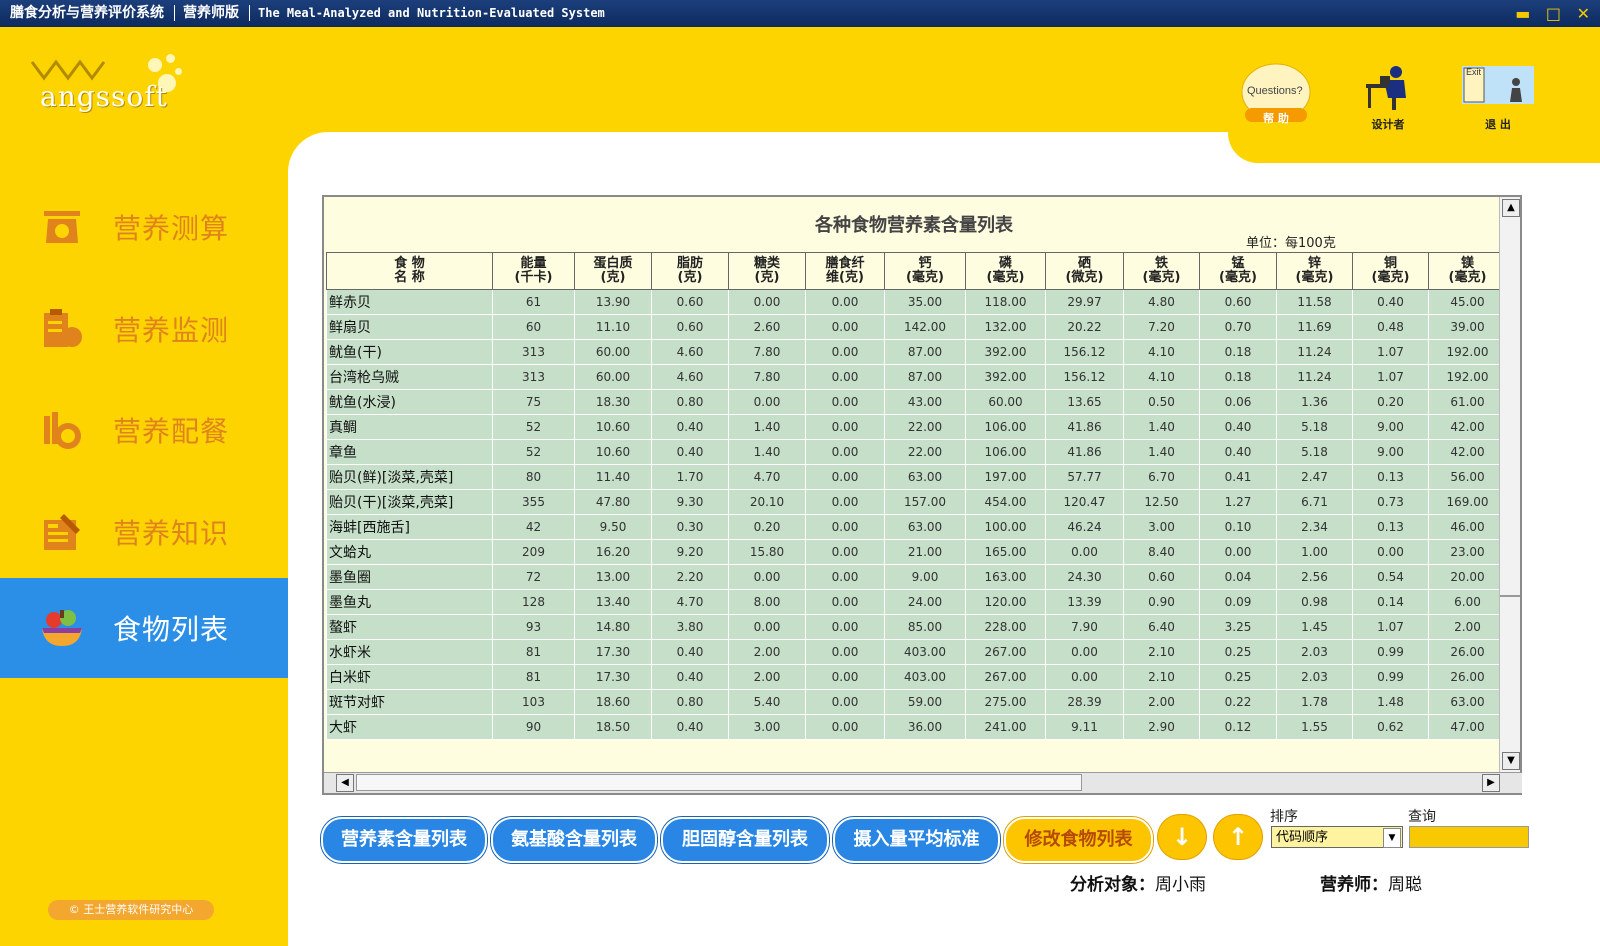 The width and height of the screenshot is (1600, 946). I want to click on value-cell: 4.70, so click(690, 602).